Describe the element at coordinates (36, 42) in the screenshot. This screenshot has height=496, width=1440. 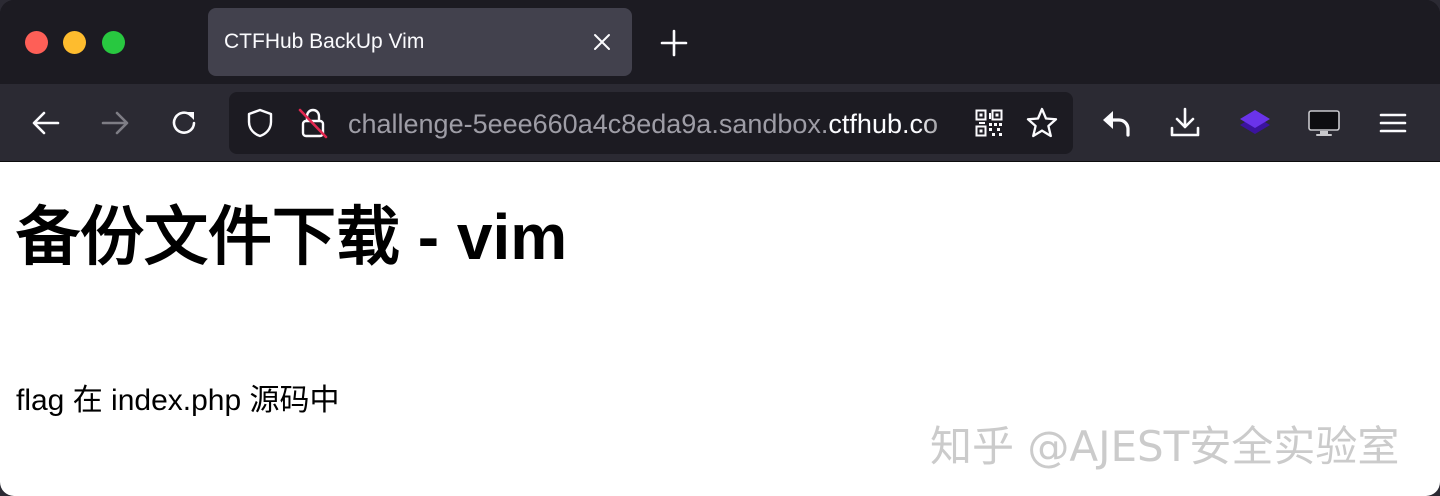
I see `close-window-button` at that location.